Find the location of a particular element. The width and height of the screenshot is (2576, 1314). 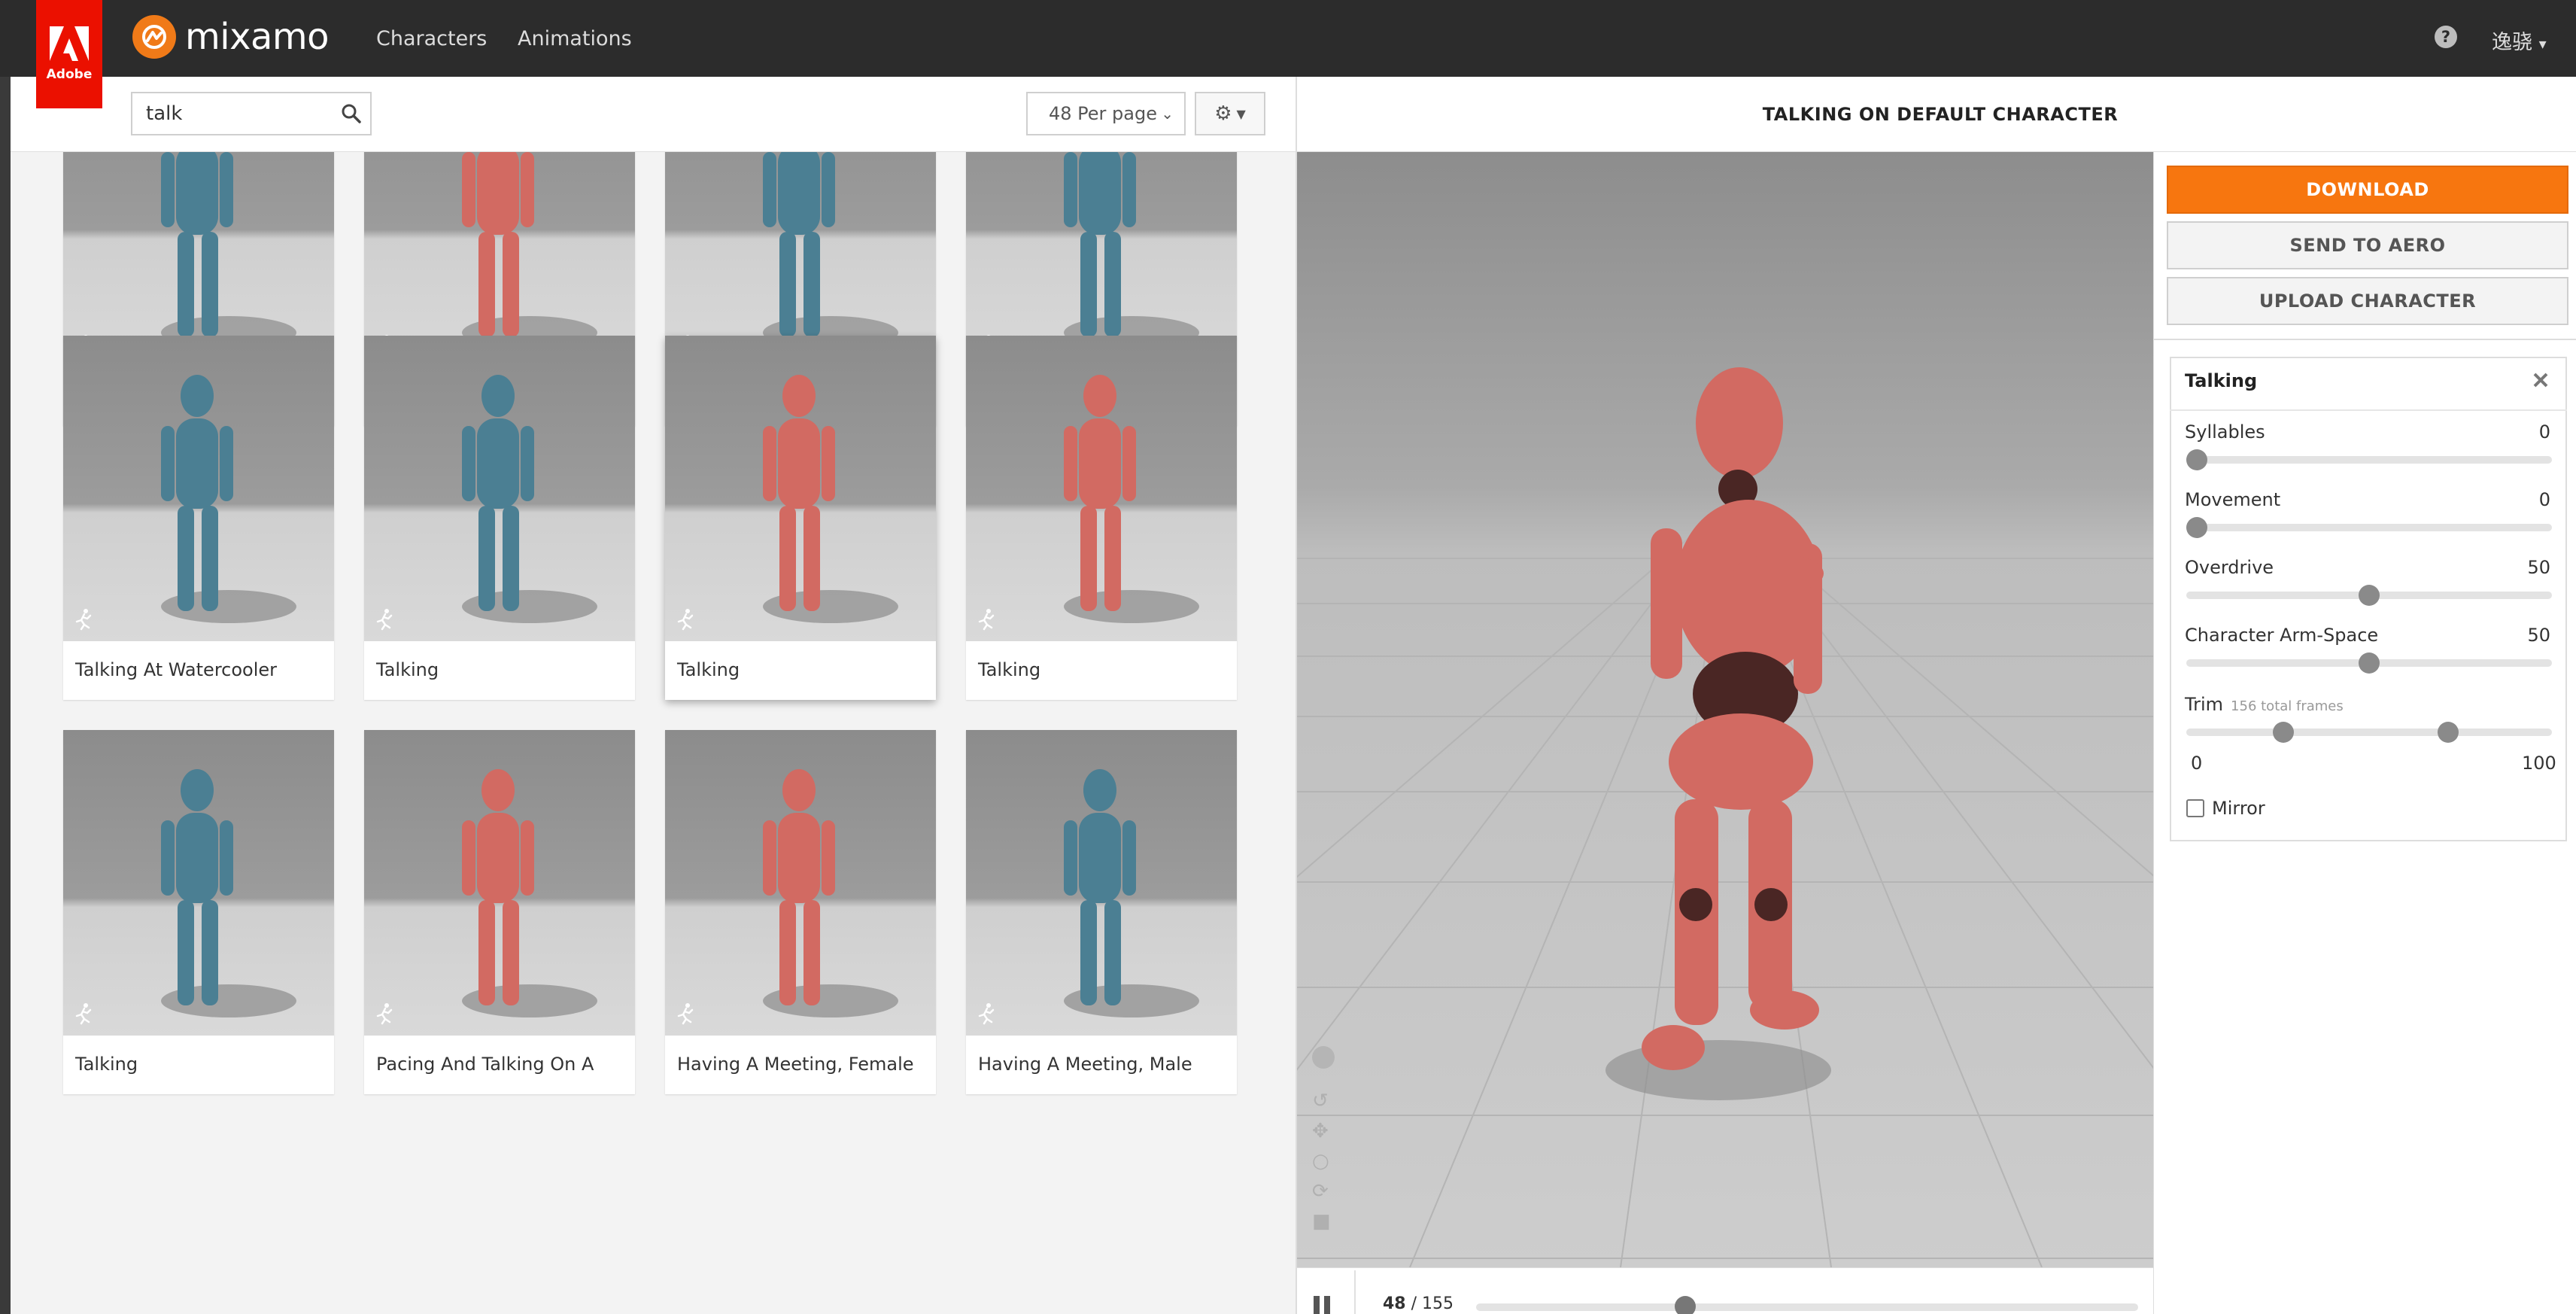

timeline-track is located at coordinates (1807, 1307).